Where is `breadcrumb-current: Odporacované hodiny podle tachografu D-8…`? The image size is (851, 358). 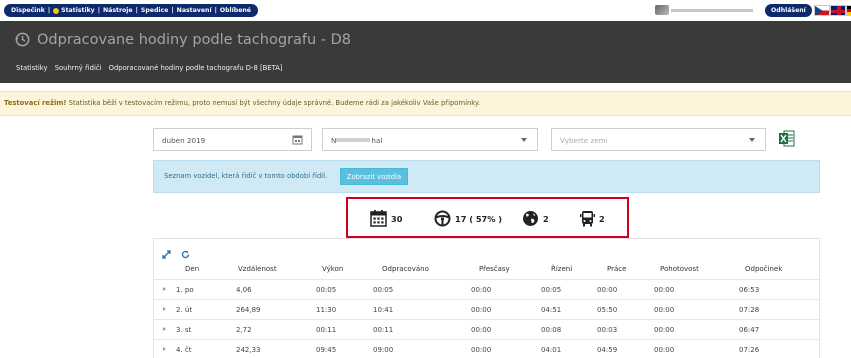 breadcrumb-current: Odporacované hodiny podle tachografu D-8… is located at coordinates (195, 68).